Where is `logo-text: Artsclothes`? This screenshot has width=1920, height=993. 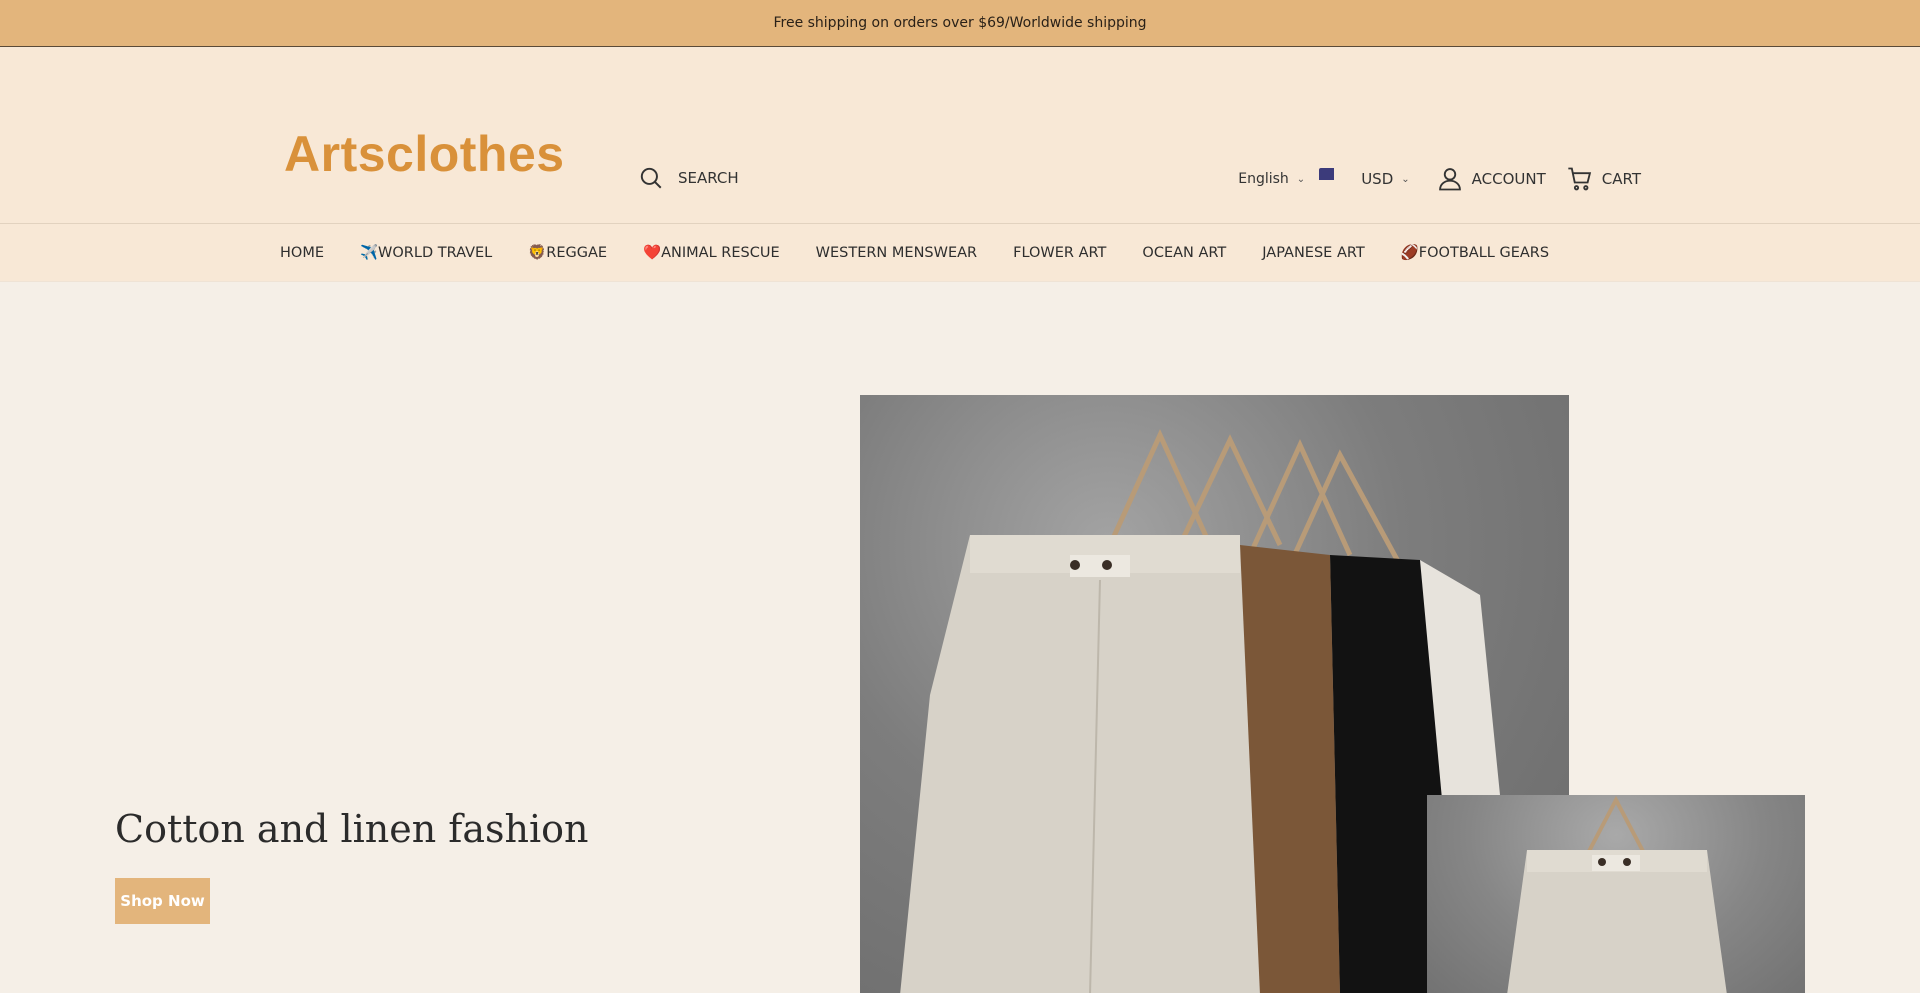 logo-text: Artsclothes is located at coordinates (424, 154).